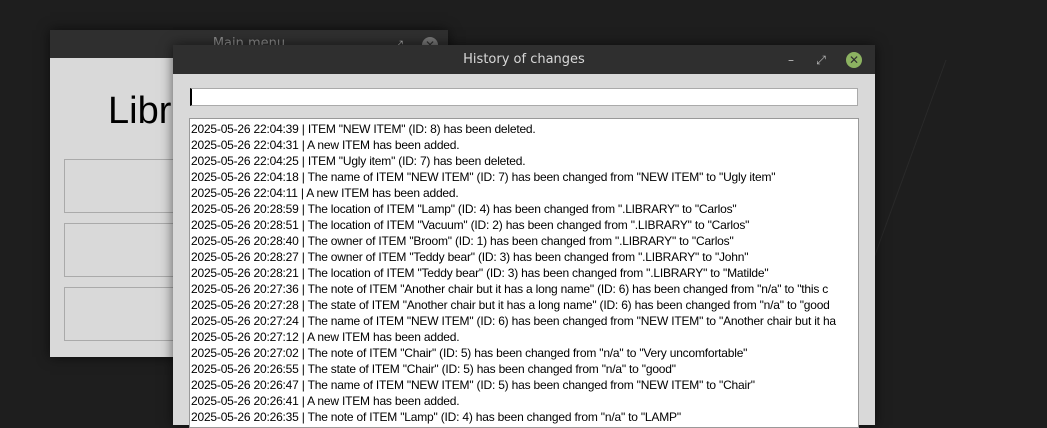  I want to click on close-button: ✕, so click(854, 60).